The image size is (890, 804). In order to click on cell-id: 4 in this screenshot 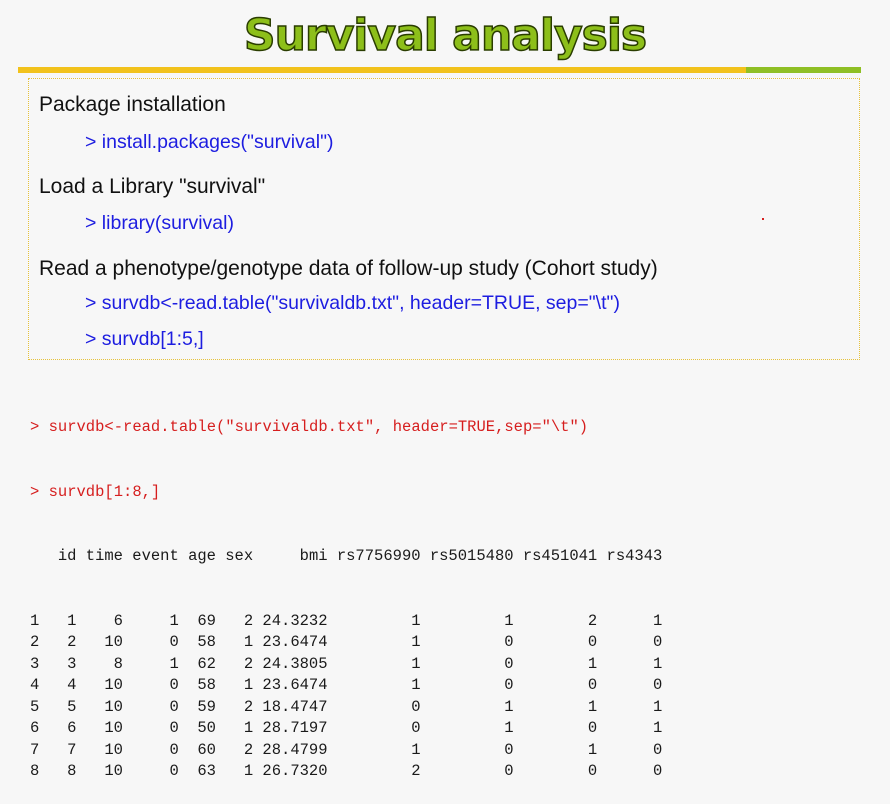, I will do `click(72, 685)`.